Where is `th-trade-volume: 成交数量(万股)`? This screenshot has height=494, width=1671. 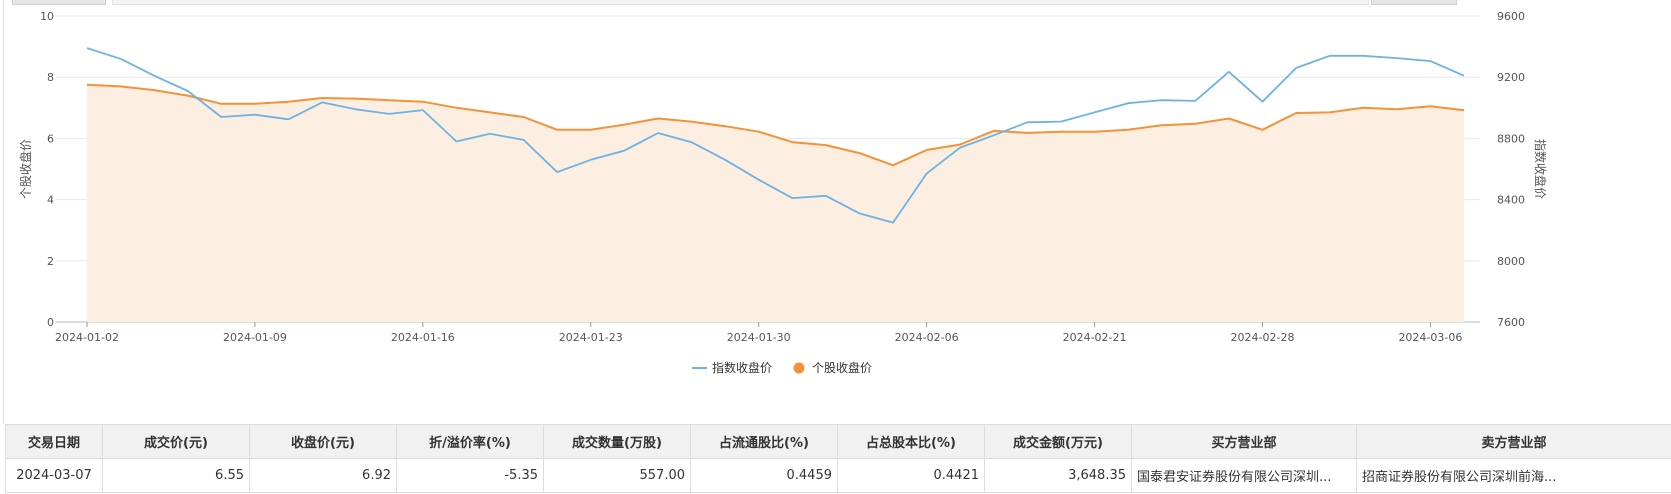 th-trade-volume: 成交数量(万股) is located at coordinates (617, 441).